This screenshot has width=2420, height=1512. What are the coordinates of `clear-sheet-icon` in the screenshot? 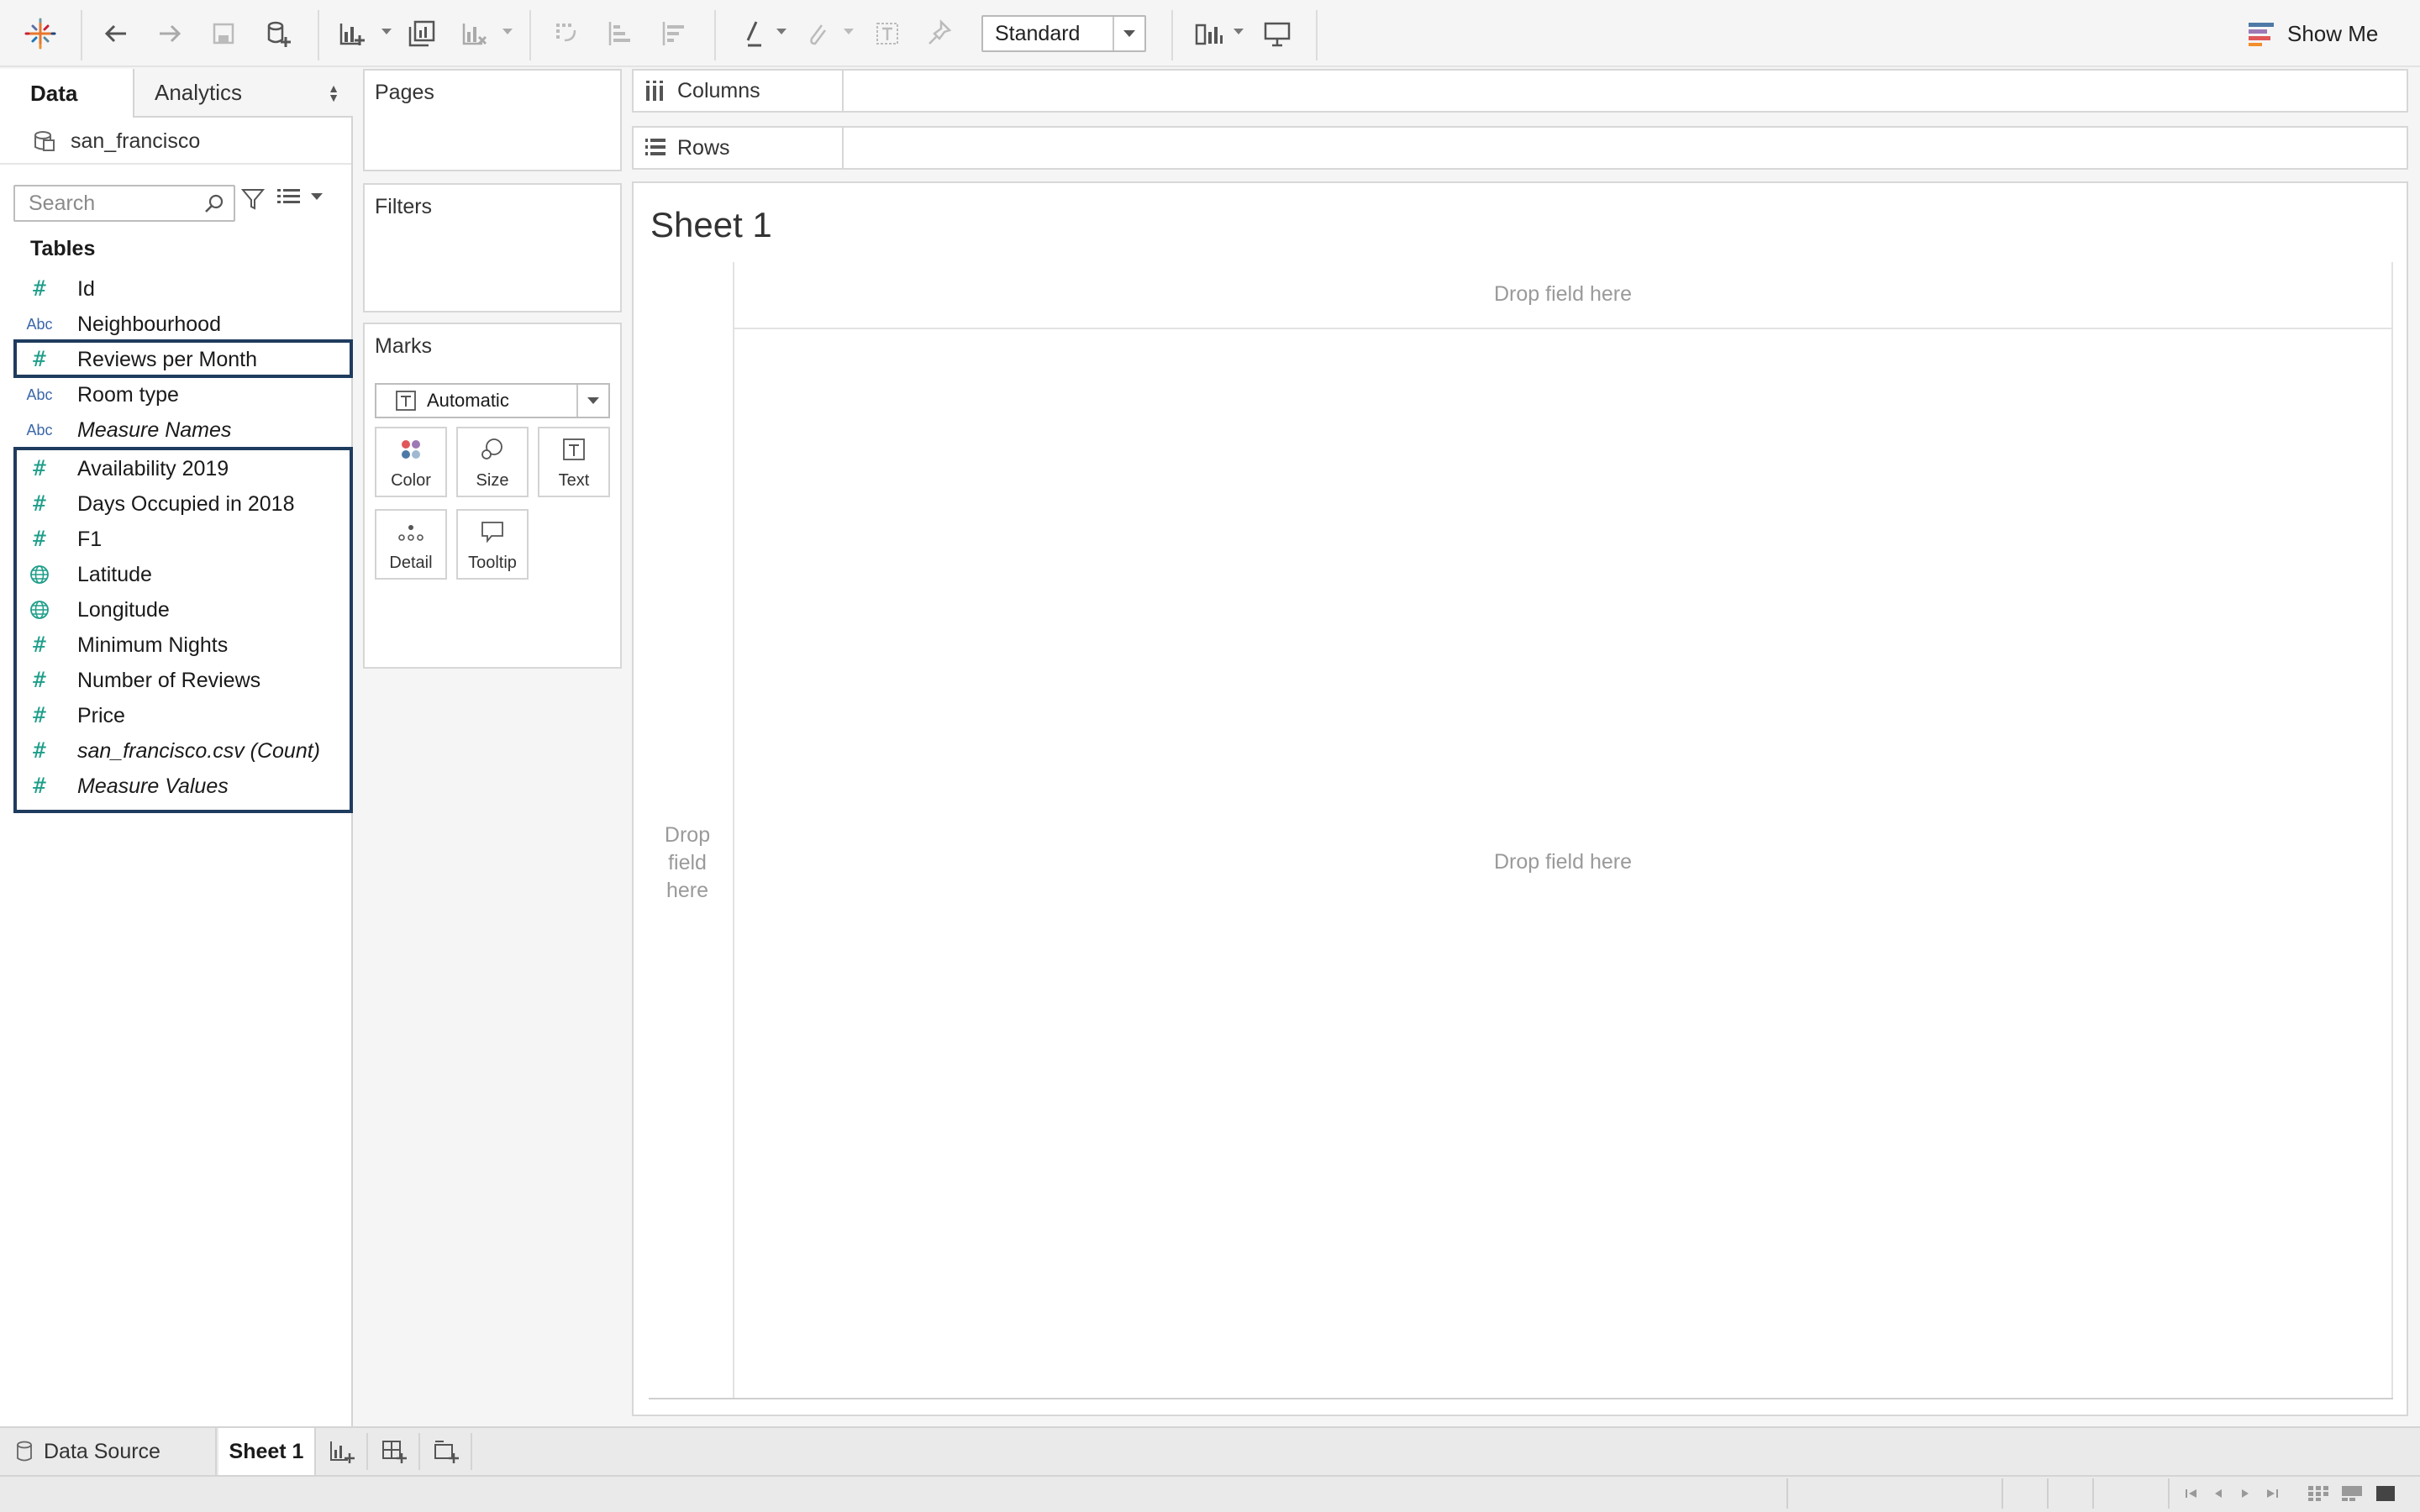 It's located at (473, 33).